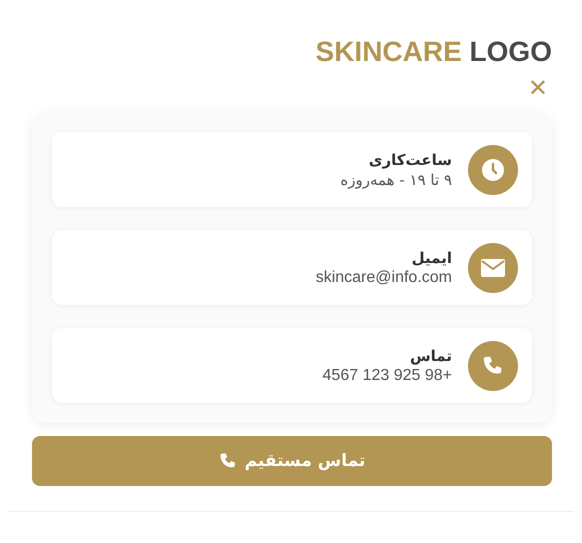 The image size is (582, 543). What do you see at coordinates (434, 52) in the screenshot?
I see `logo: SKINCARE LOGO` at bounding box center [434, 52].